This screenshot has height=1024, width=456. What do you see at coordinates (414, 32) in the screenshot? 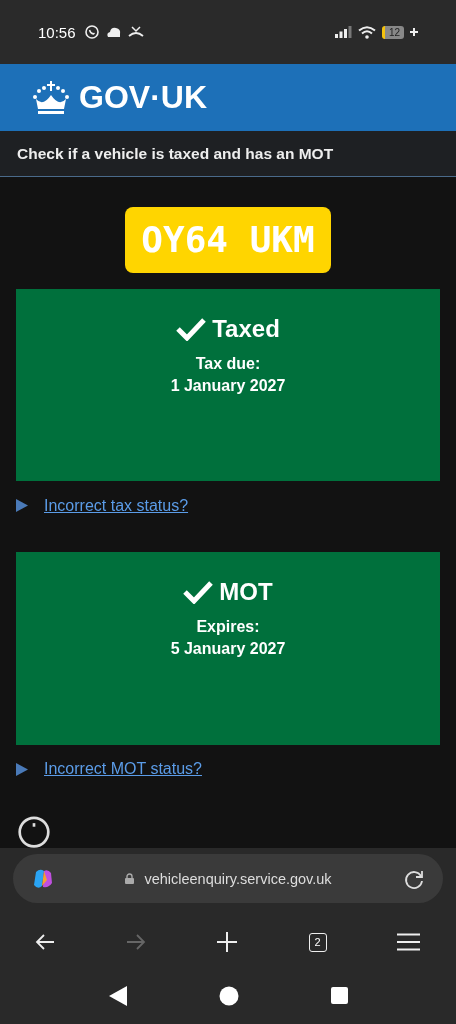
I see `charging-icon` at bounding box center [414, 32].